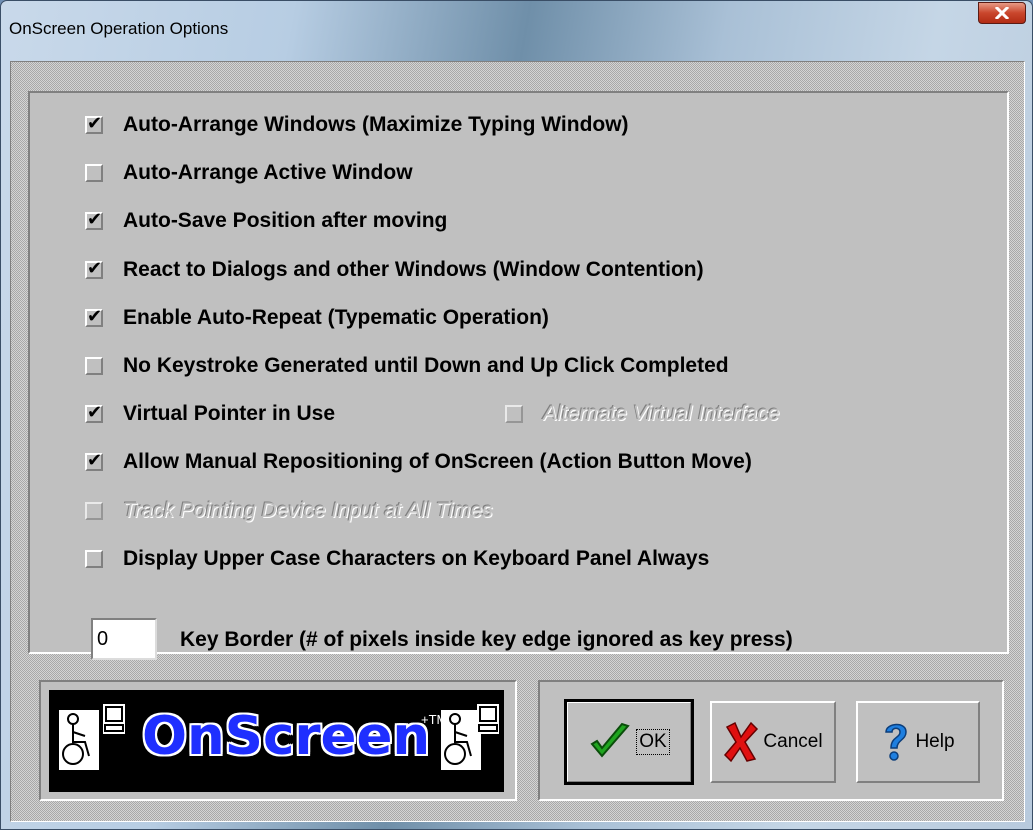 This screenshot has width=1033, height=830. I want to click on cancel-button-label: Cancel, so click(793, 741).